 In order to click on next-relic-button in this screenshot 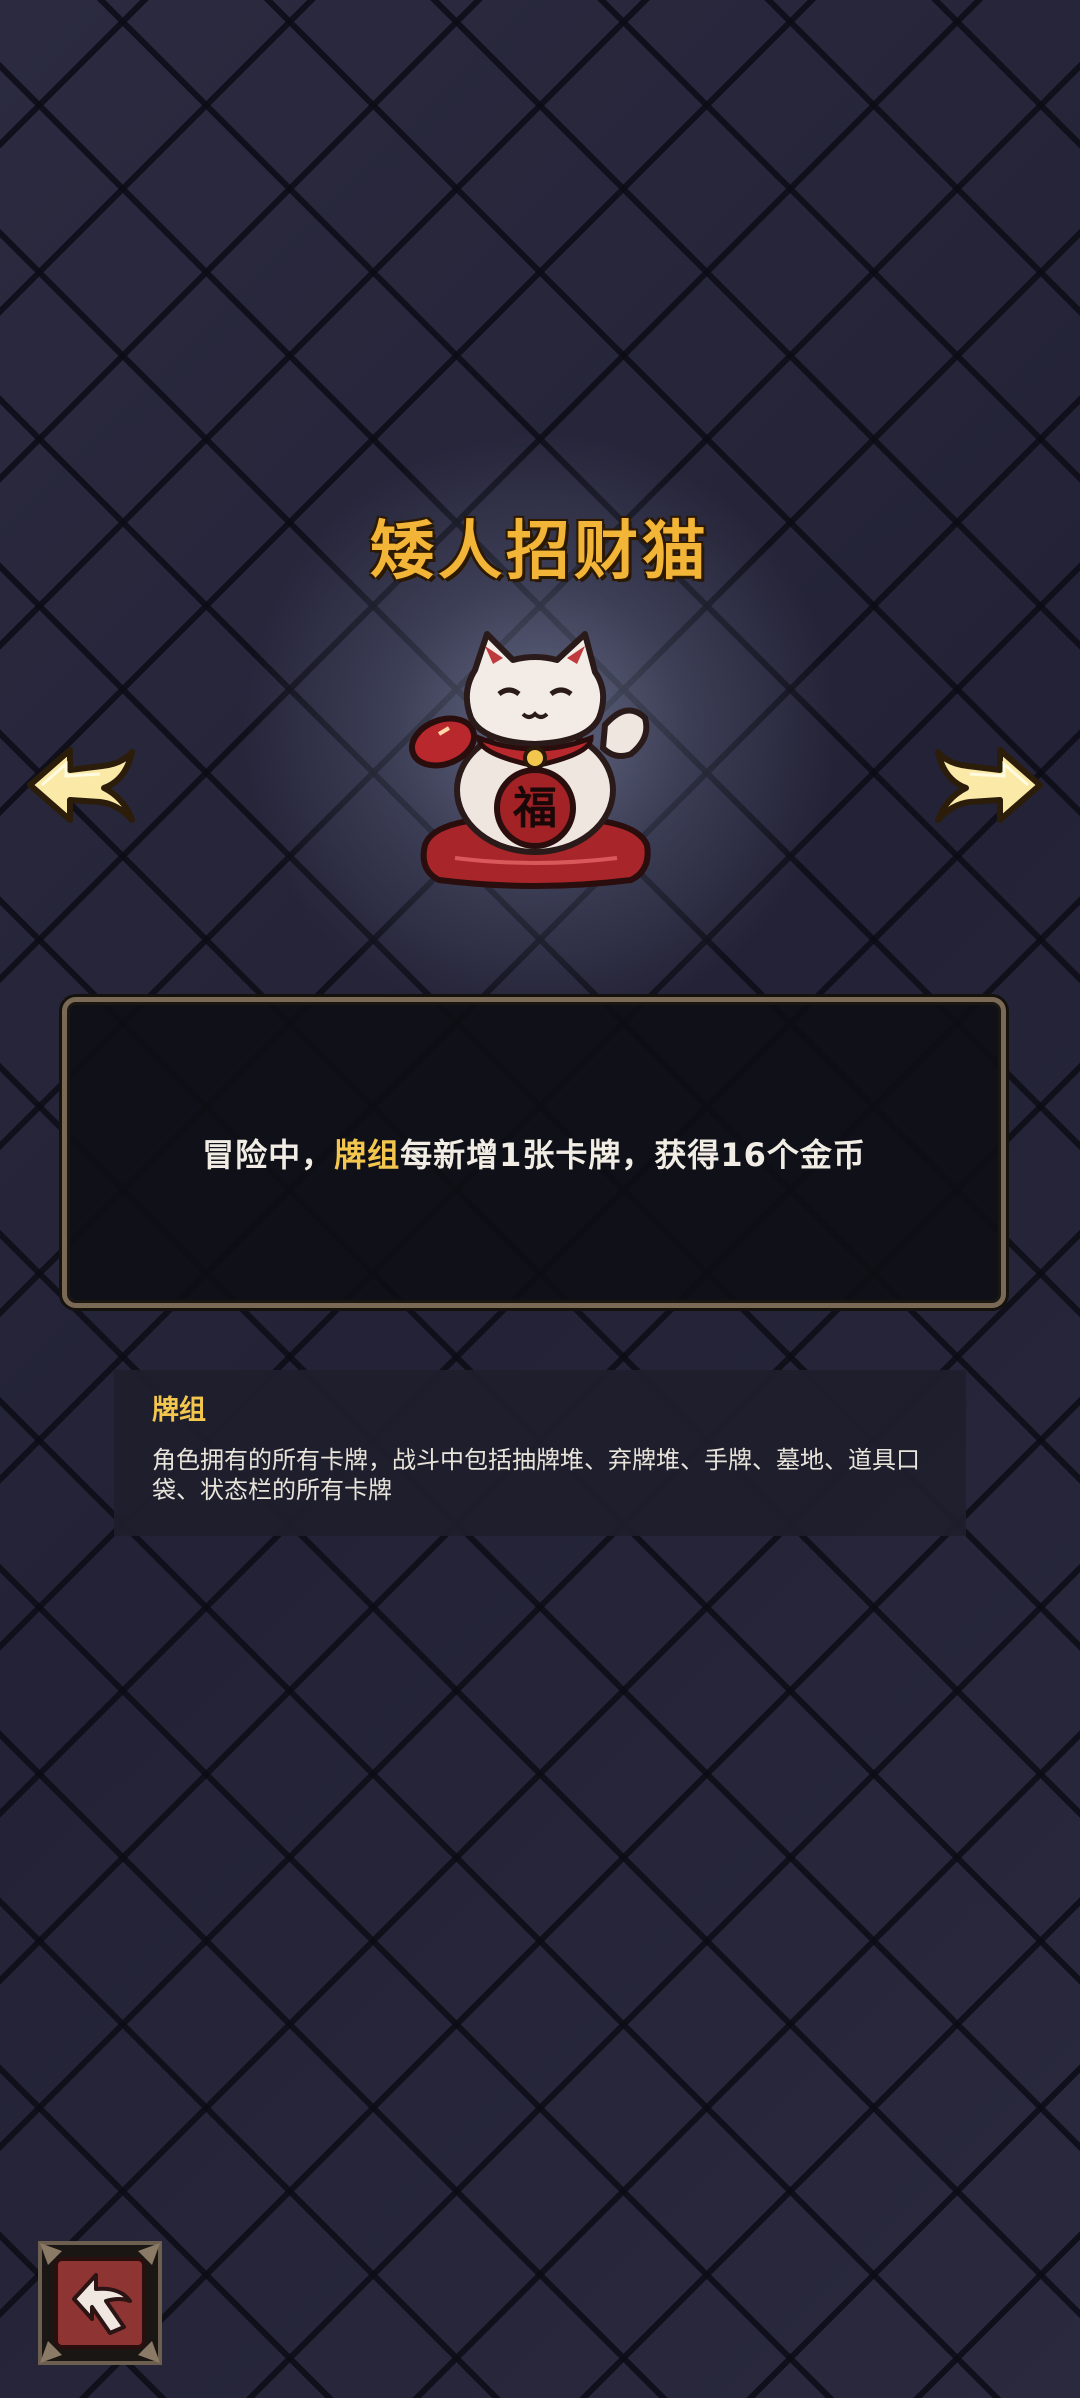, I will do `click(988, 785)`.